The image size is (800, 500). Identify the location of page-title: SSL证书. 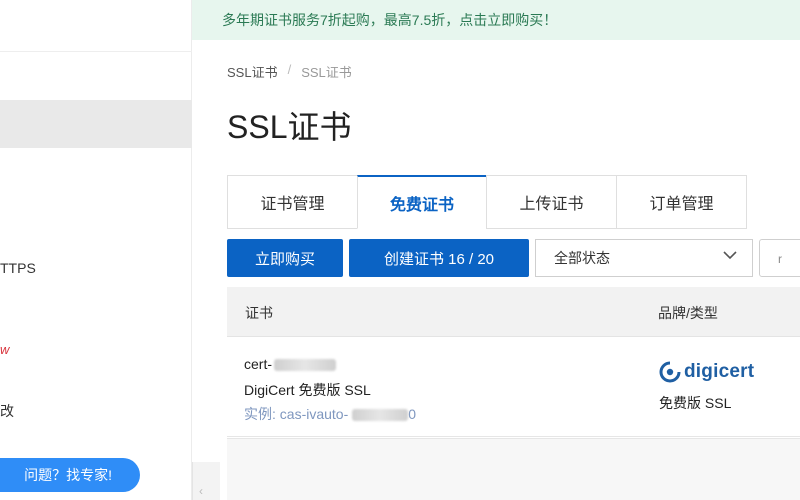
(289, 127).